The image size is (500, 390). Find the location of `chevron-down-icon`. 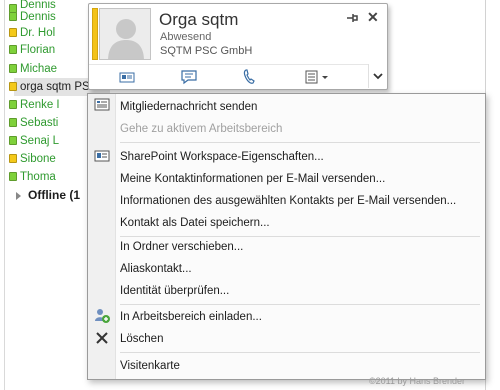

chevron-down-icon is located at coordinates (377, 76).